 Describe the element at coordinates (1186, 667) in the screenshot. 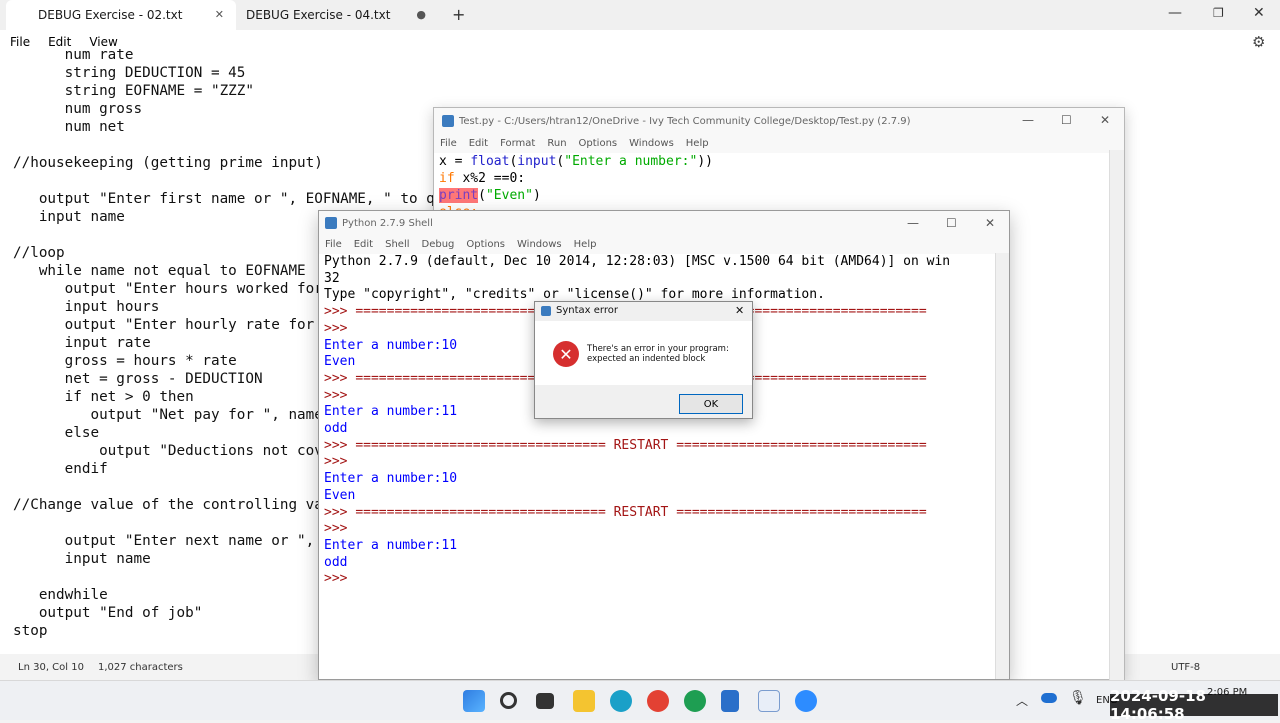

I see `encoding: UTF-8` at that location.